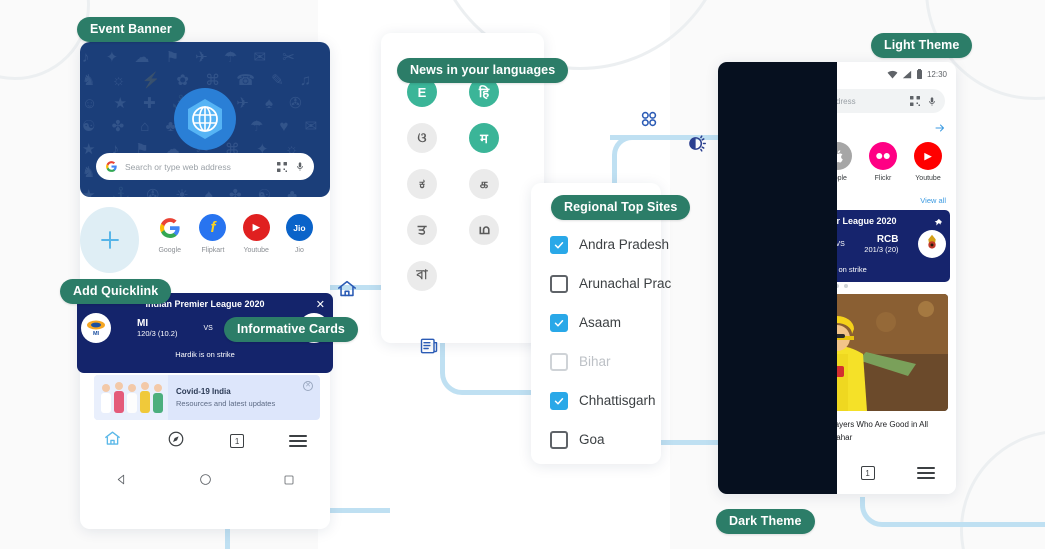  I want to click on carousel-dots, so click(837, 286).